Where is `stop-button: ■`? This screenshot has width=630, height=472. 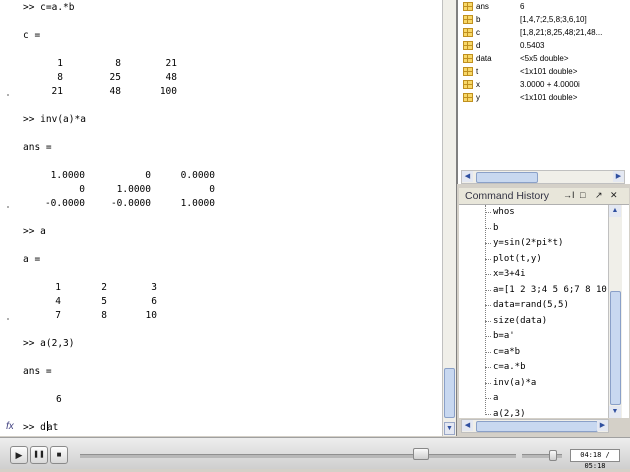 stop-button: ■ is located at coordinates (59, 455).